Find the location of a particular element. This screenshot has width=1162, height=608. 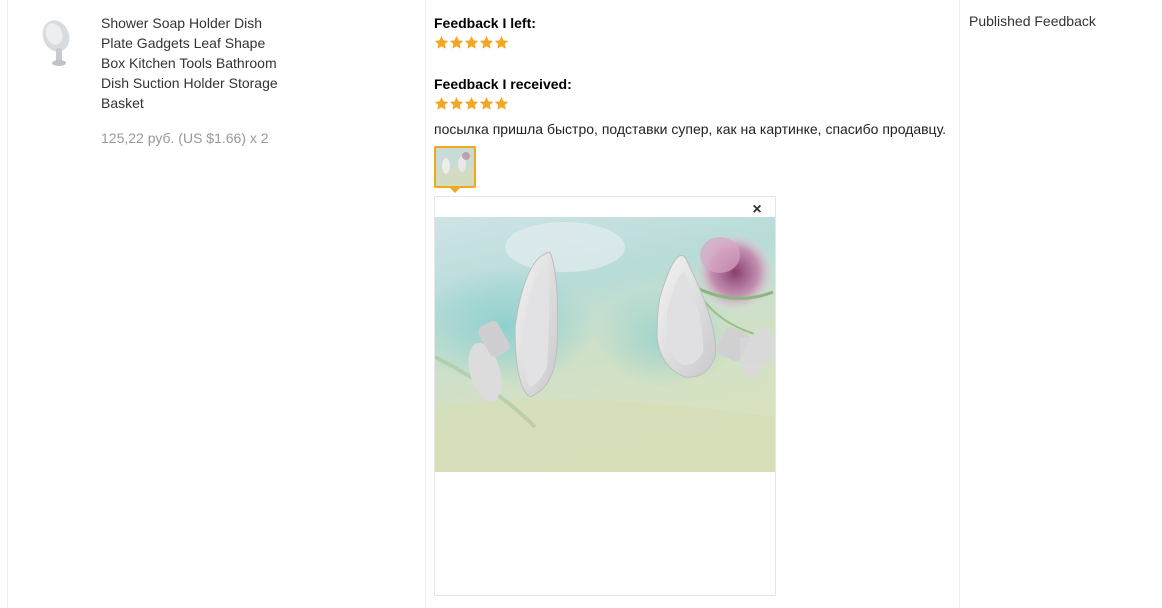

product-price: 125,22 руб. (US $1.66) x 2 is located at coordinates (185, 138).